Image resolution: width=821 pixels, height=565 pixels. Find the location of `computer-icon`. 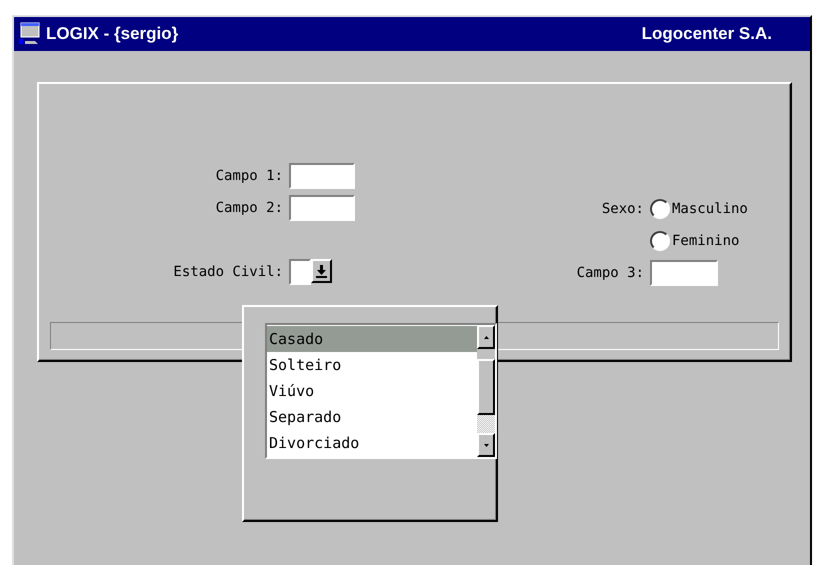

computer-icon is located at coordinates (30, 34).